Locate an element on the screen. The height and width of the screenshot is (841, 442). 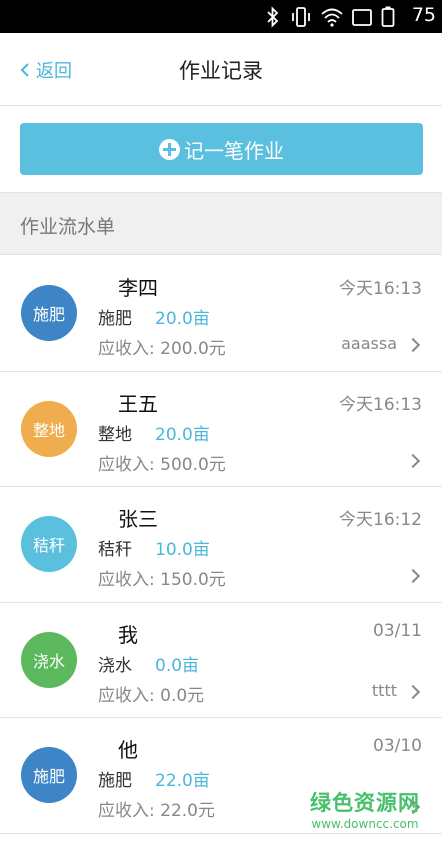
task-type-badge: 整地 is located at coordinates (49, 428).